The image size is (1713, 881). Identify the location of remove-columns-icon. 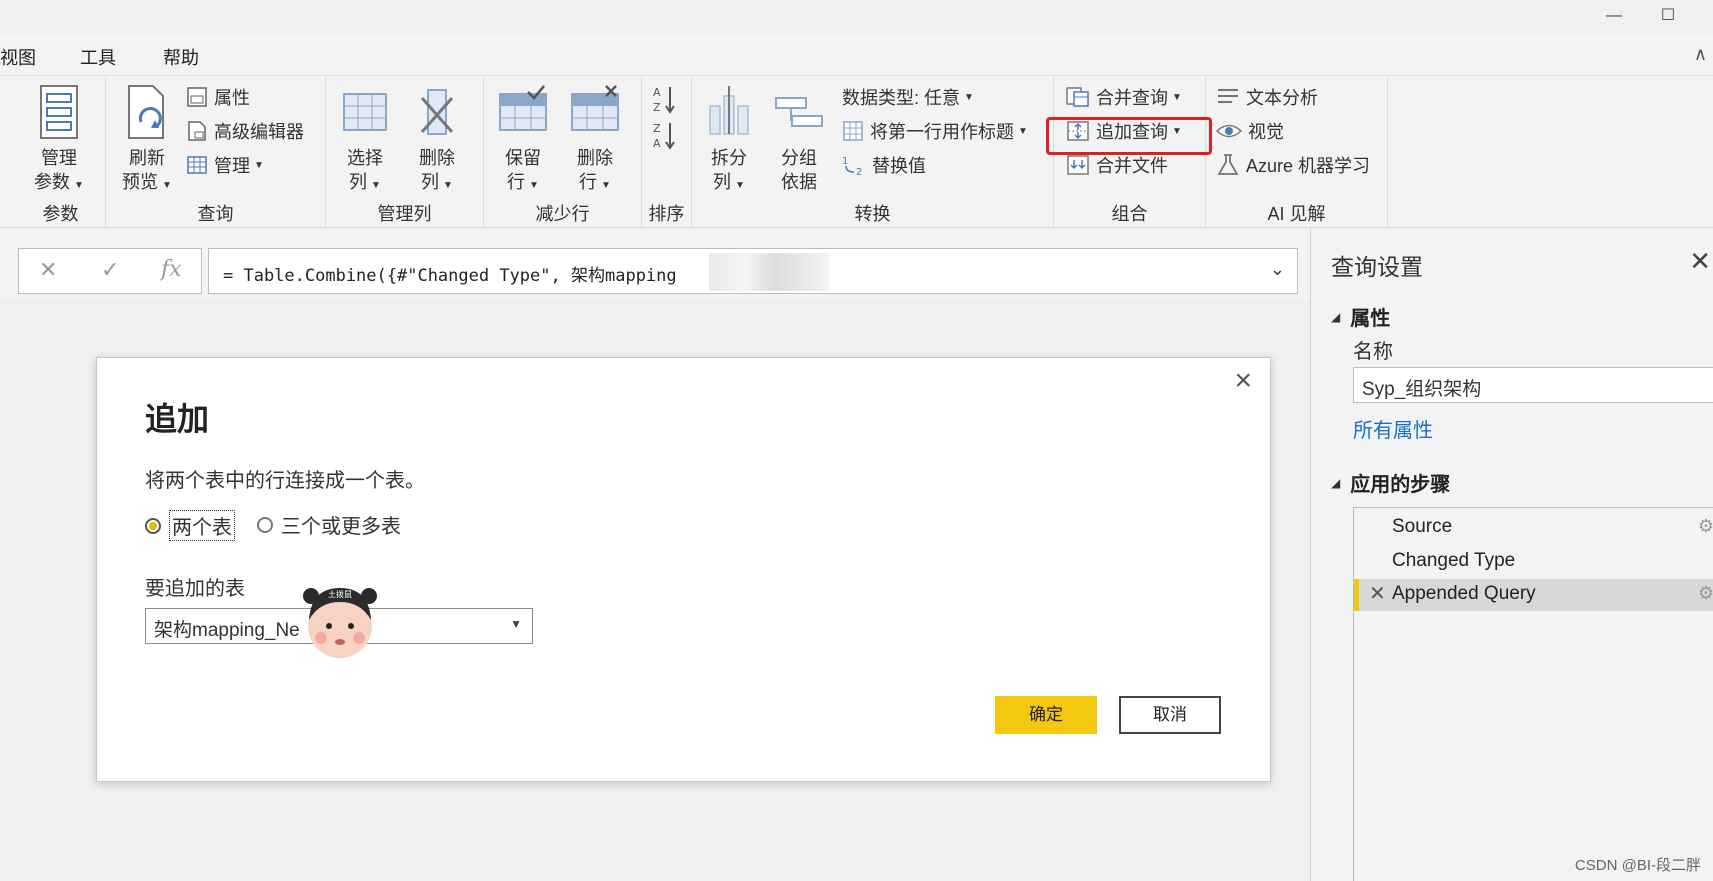
(437, 112).